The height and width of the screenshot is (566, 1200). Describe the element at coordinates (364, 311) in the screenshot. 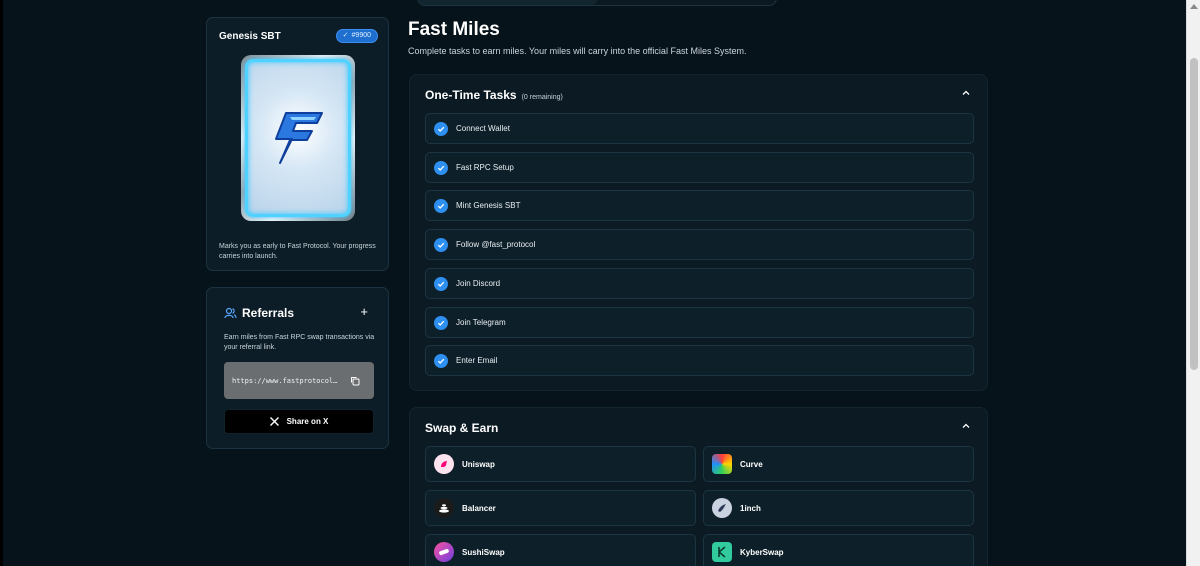

I see `expand-plus-icon: +` at that location.